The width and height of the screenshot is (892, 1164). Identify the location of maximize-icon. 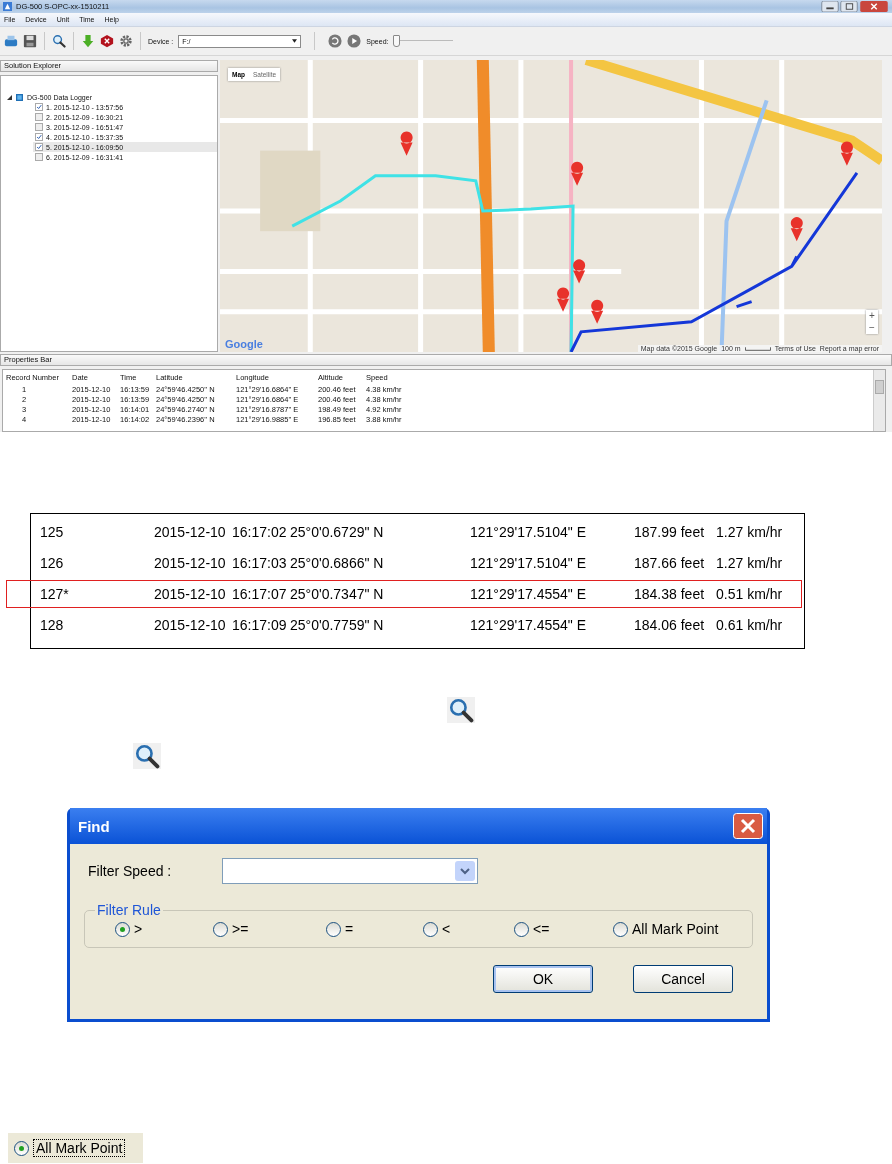
(849, 6).